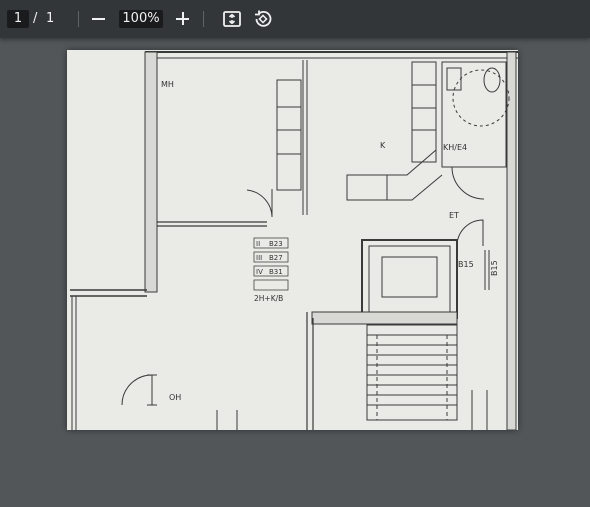  What do you see at coordinates (276, 244) in the screenshot?
I see `apartment-code: B23` at bounding box center [276, 244].